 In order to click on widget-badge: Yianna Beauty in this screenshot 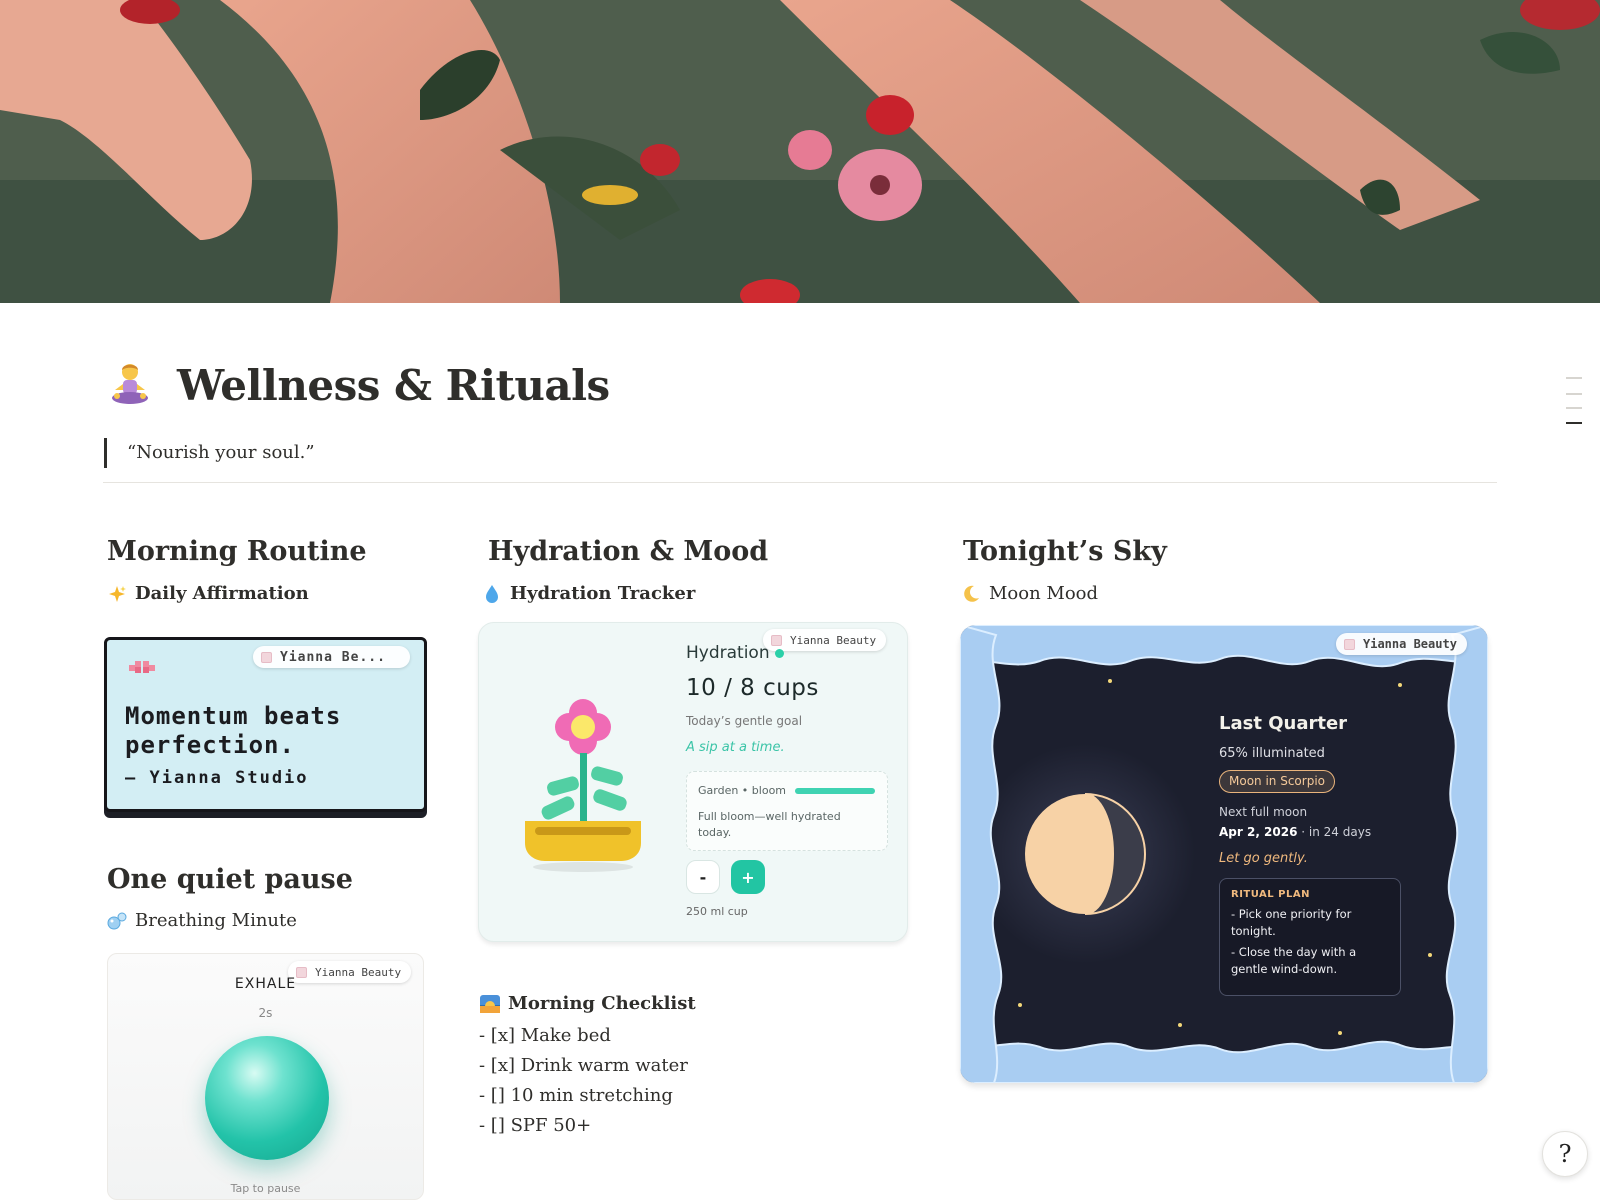, I will do `click(1401, 644)`.